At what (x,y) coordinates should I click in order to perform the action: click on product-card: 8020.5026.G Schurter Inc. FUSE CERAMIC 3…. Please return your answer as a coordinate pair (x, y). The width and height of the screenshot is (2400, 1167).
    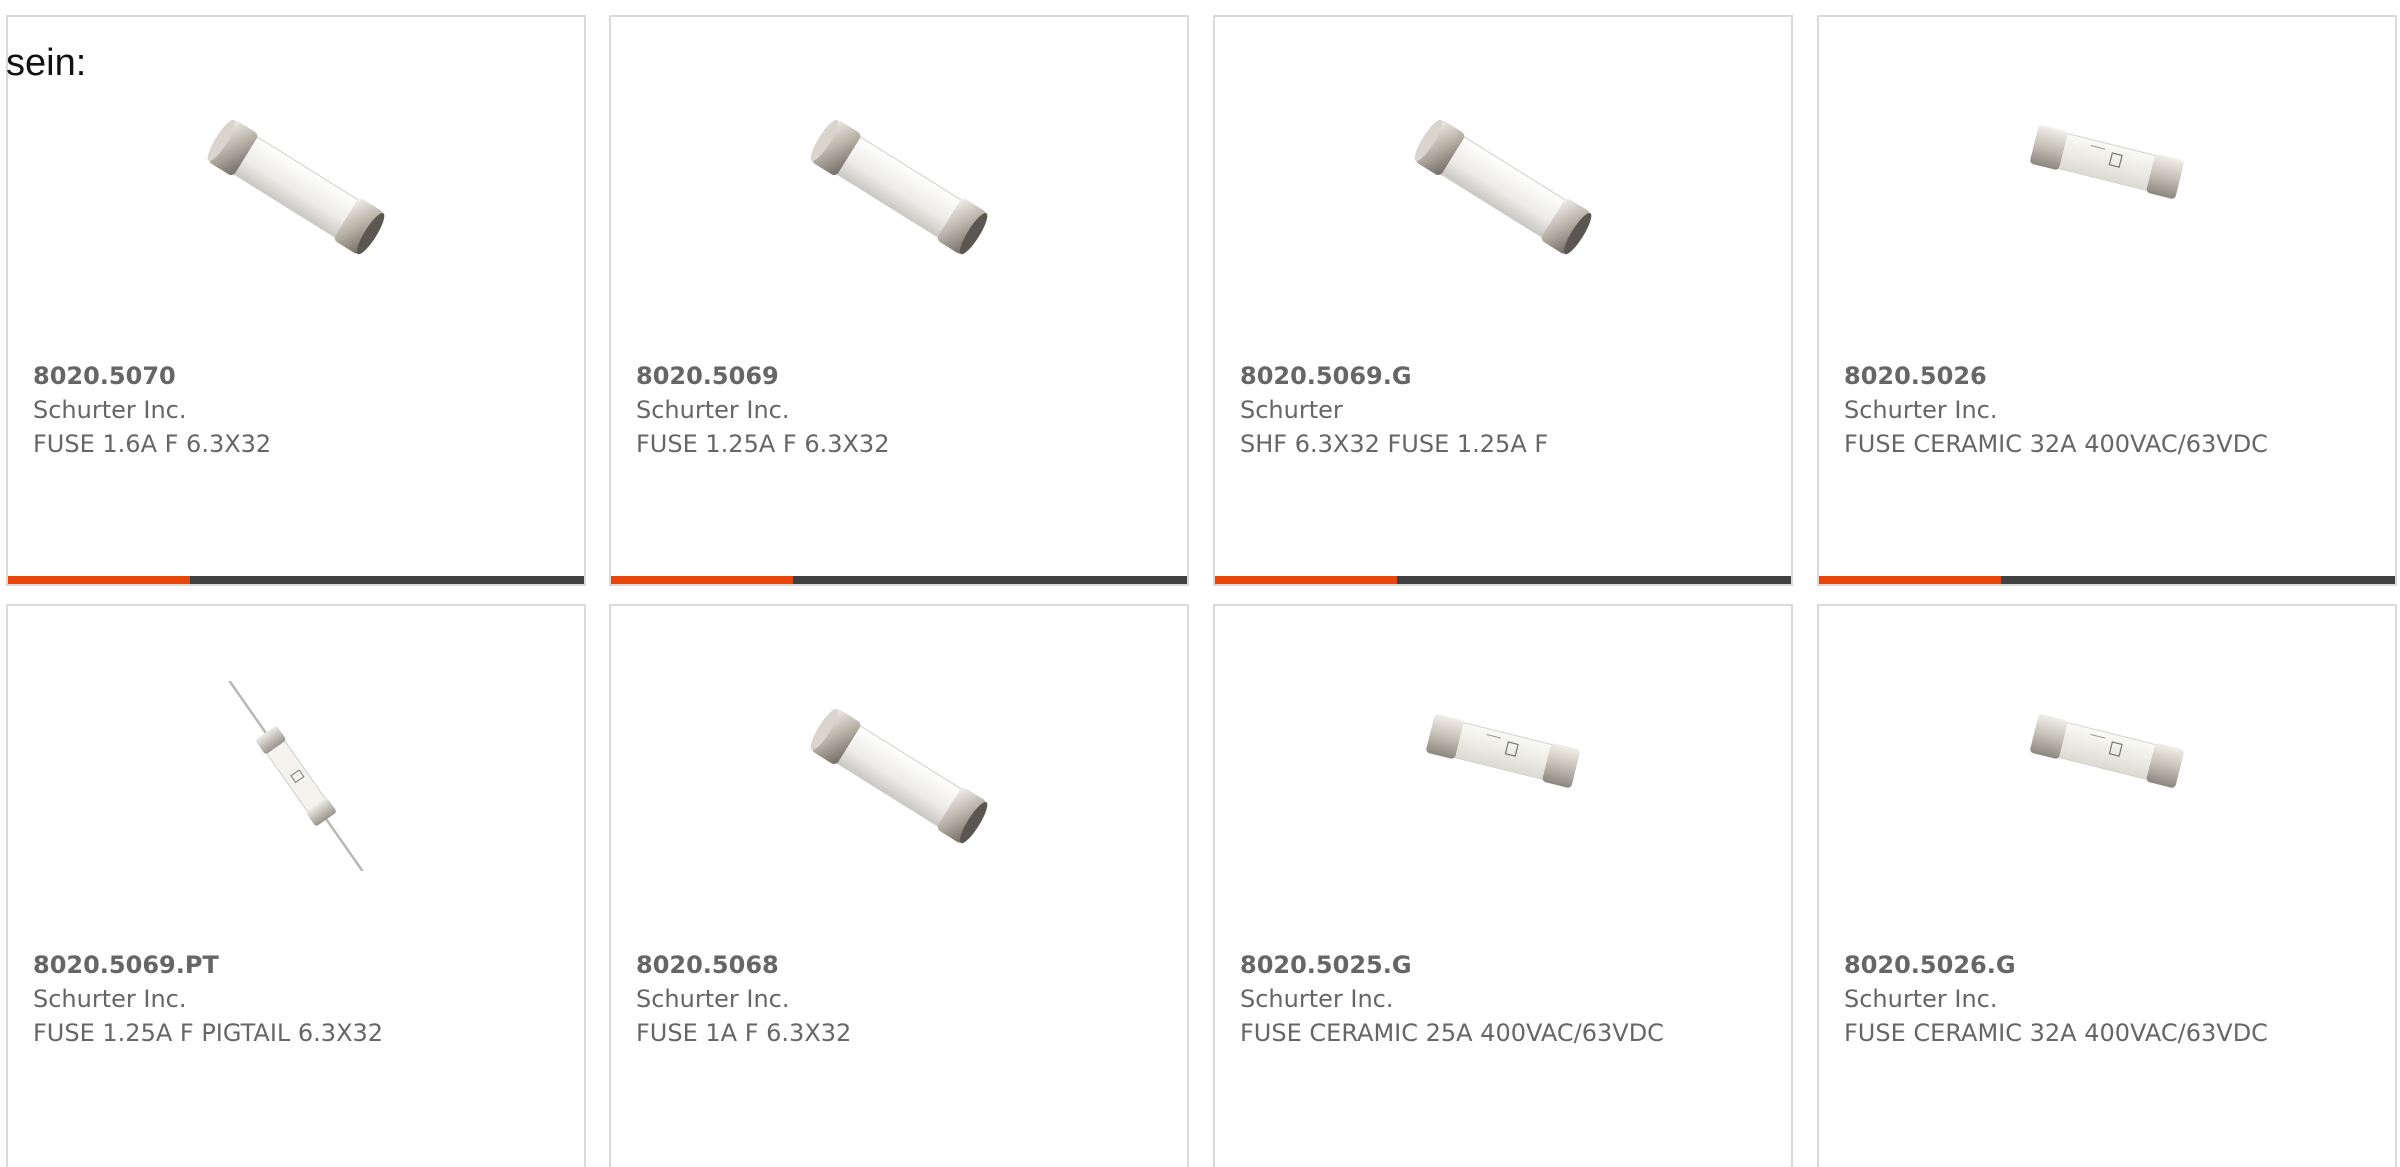
    Looking at the image, I should click on (2107, 885).